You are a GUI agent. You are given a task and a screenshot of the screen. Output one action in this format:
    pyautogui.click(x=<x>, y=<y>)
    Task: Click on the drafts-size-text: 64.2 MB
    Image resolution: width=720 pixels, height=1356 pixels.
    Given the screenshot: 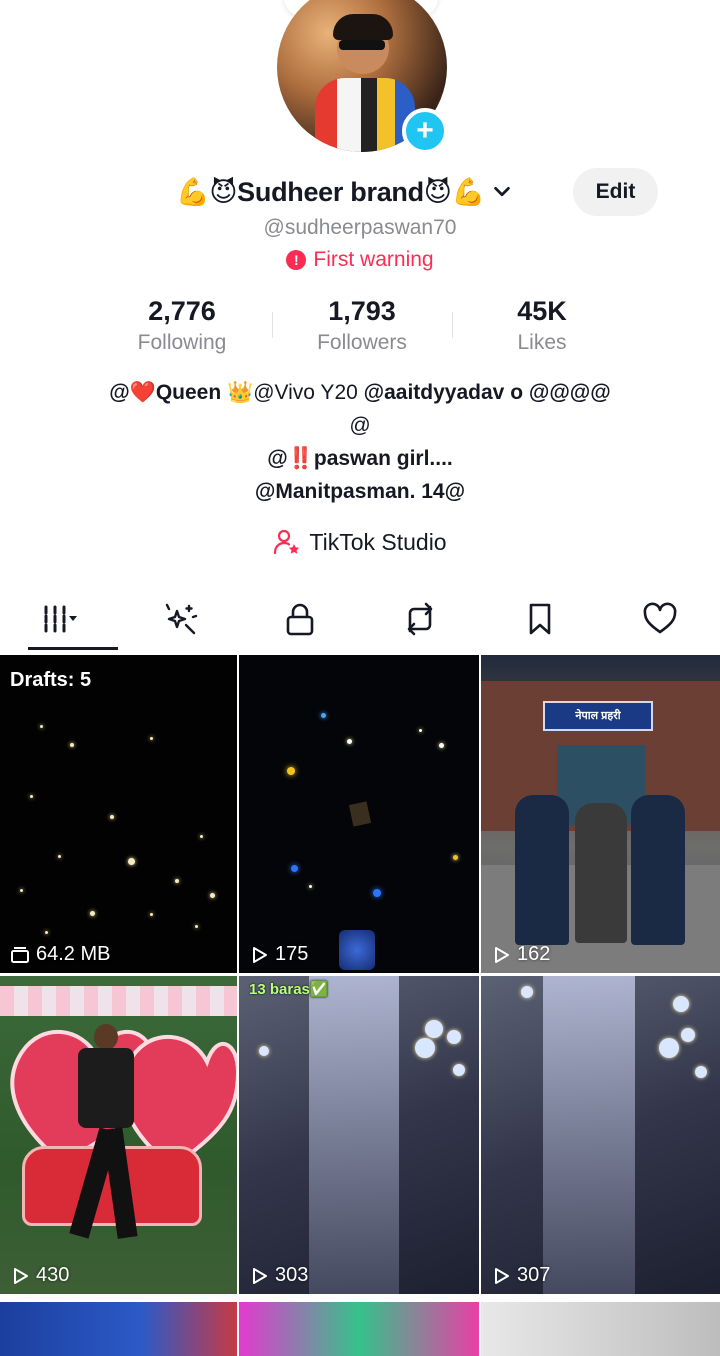 What is the action you would take?
    pyautogui.click(x=73, y=954)
    